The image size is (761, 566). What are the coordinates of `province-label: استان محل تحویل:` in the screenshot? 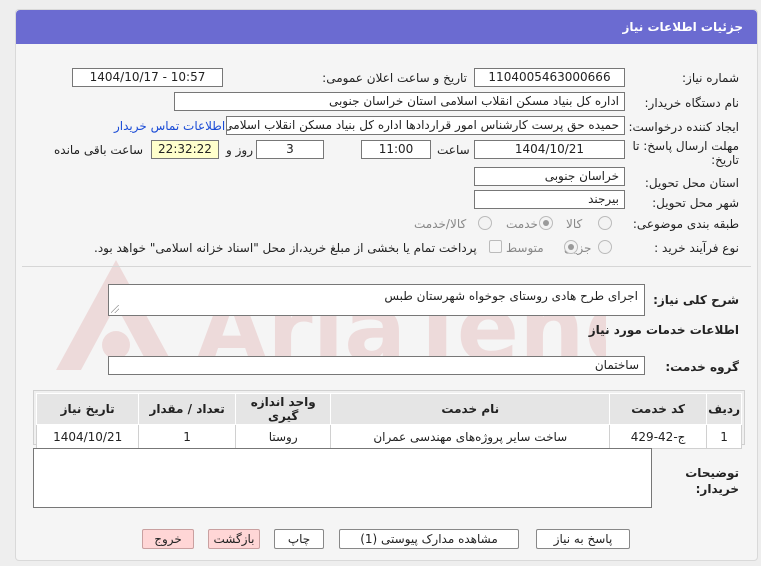 It's located at (691, 183).